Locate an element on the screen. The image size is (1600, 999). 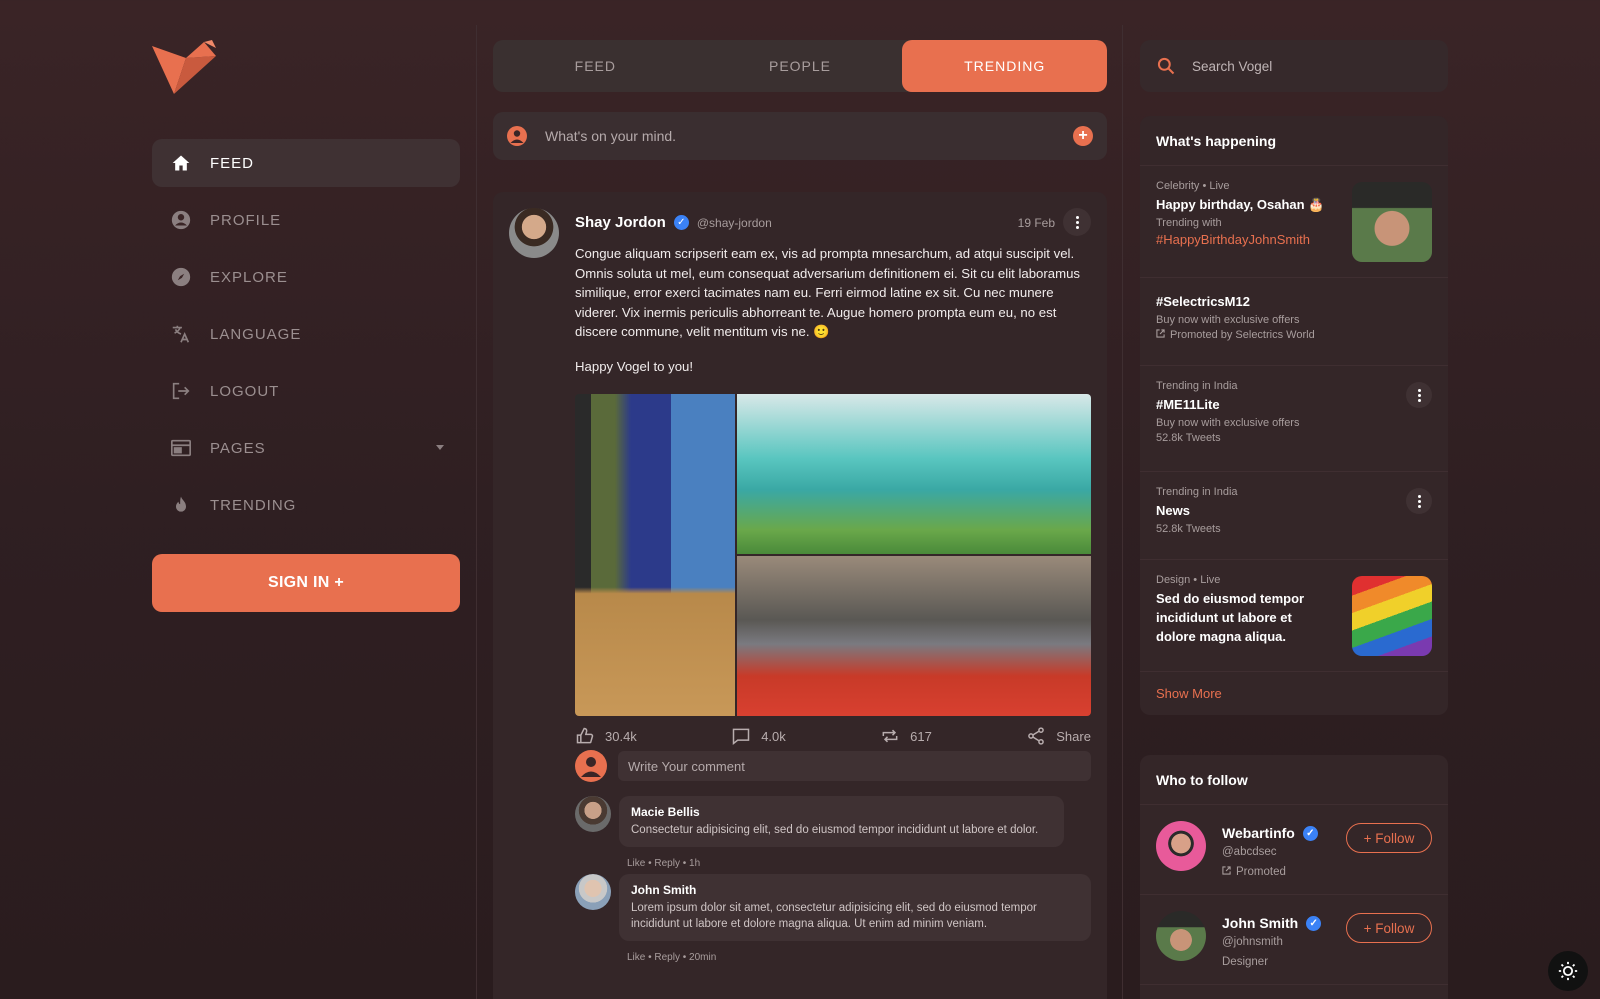
sidebar-item-pages: PAGES is located at coordinates (306, 448).